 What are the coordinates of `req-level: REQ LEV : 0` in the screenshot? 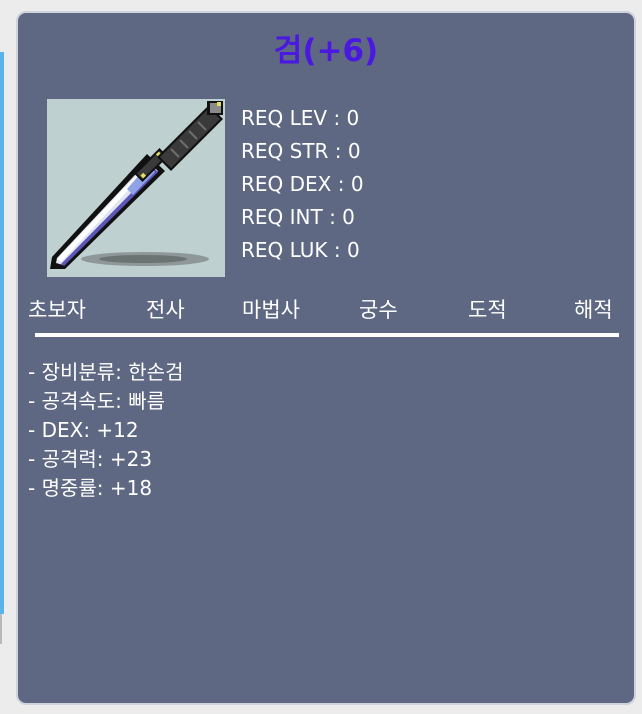 It's located at (300, 118).